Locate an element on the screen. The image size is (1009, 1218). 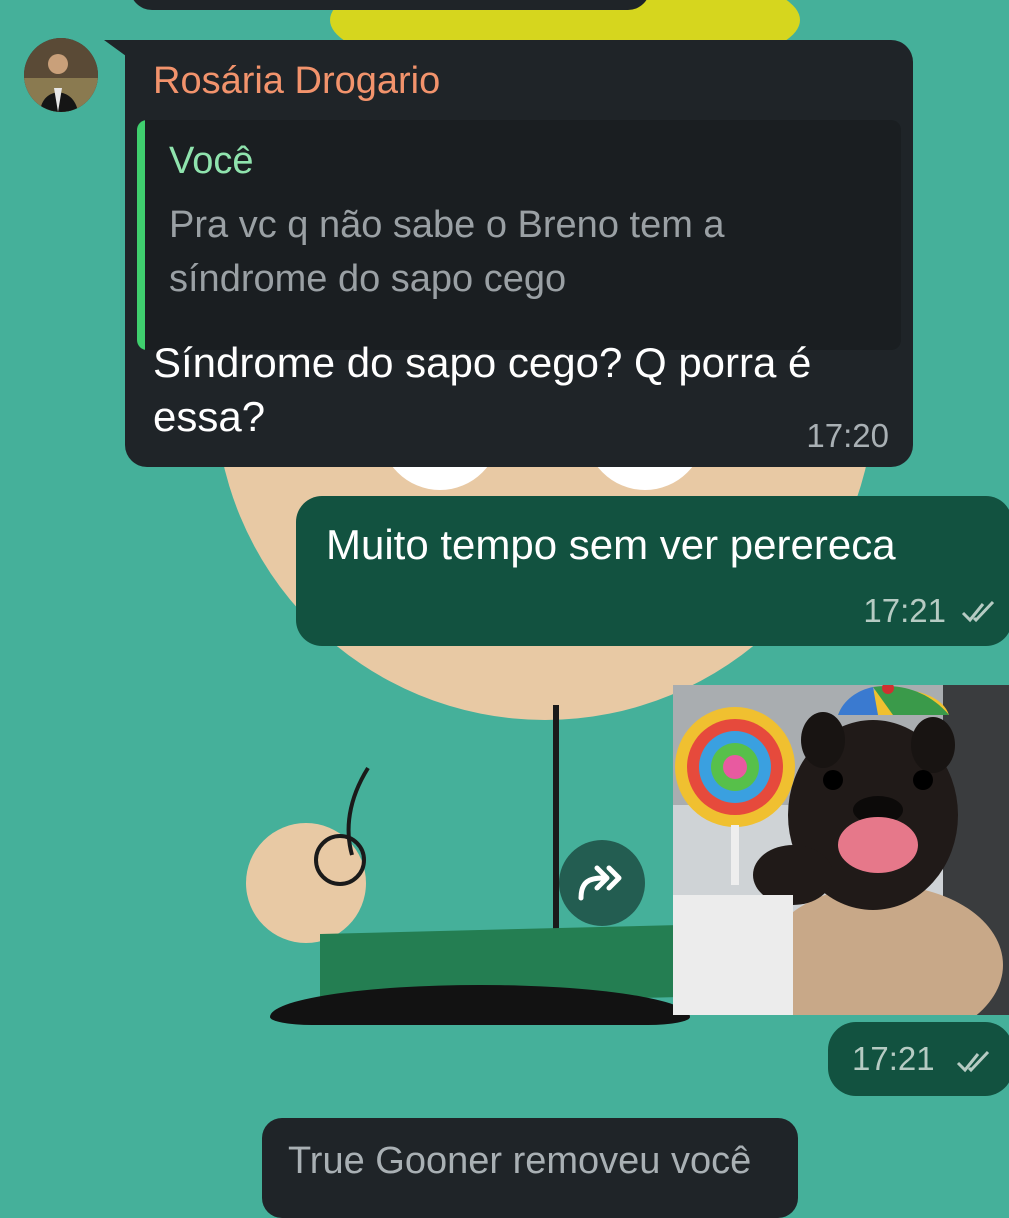
sticker-image is located at coordinates (841, 850).